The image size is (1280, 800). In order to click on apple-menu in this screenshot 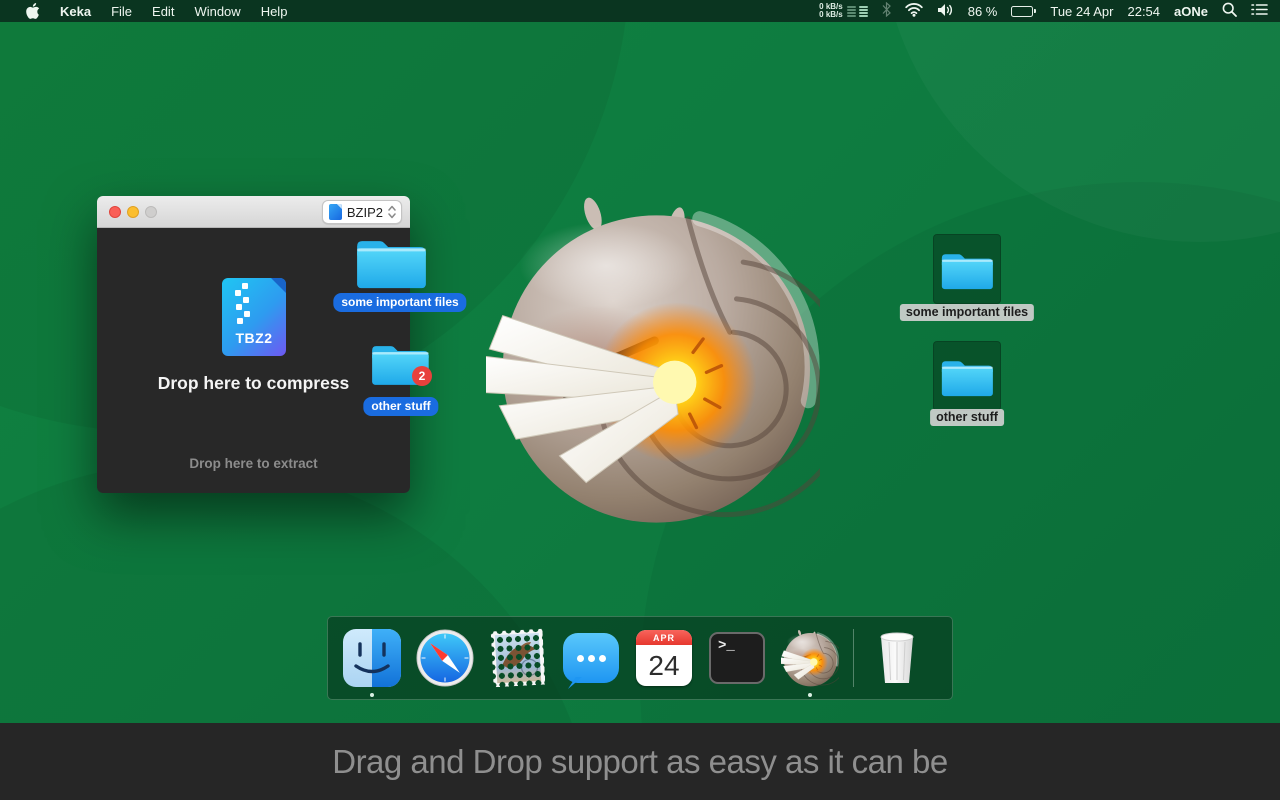, I will do `click(33, 11)`.